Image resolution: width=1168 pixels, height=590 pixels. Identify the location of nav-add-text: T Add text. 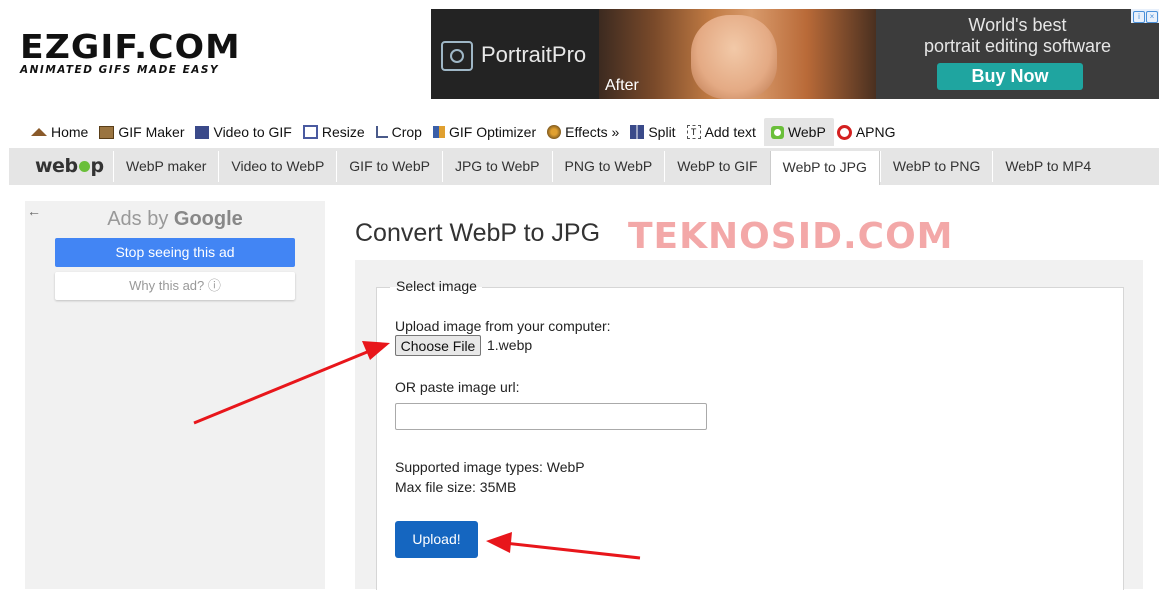
(724, 132).